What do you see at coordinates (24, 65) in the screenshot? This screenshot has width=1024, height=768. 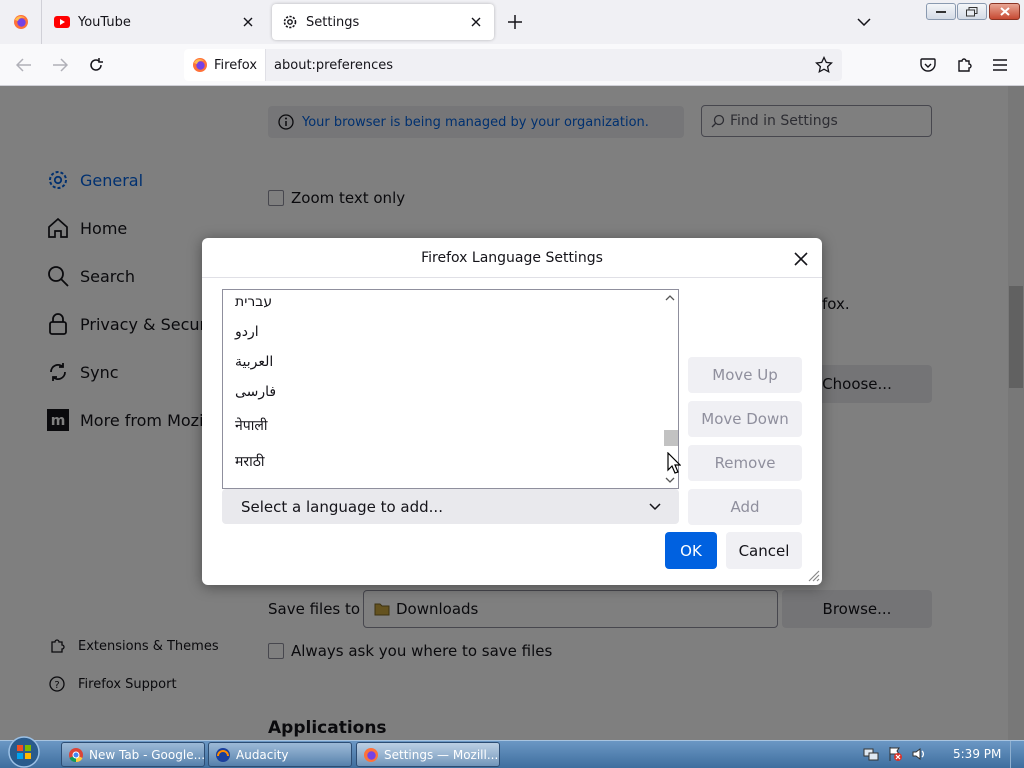 I see `back-arrow-icon` at bounding box center [24, 65].